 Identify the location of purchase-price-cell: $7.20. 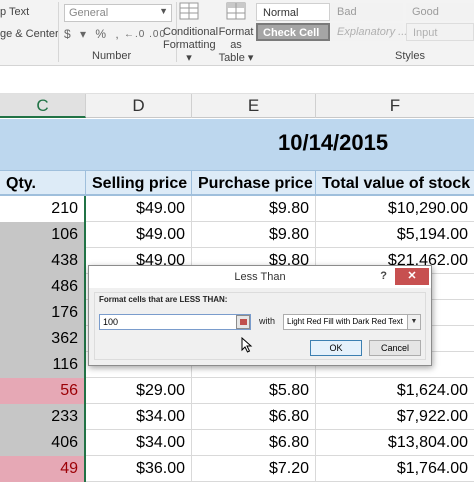
(254, 469).